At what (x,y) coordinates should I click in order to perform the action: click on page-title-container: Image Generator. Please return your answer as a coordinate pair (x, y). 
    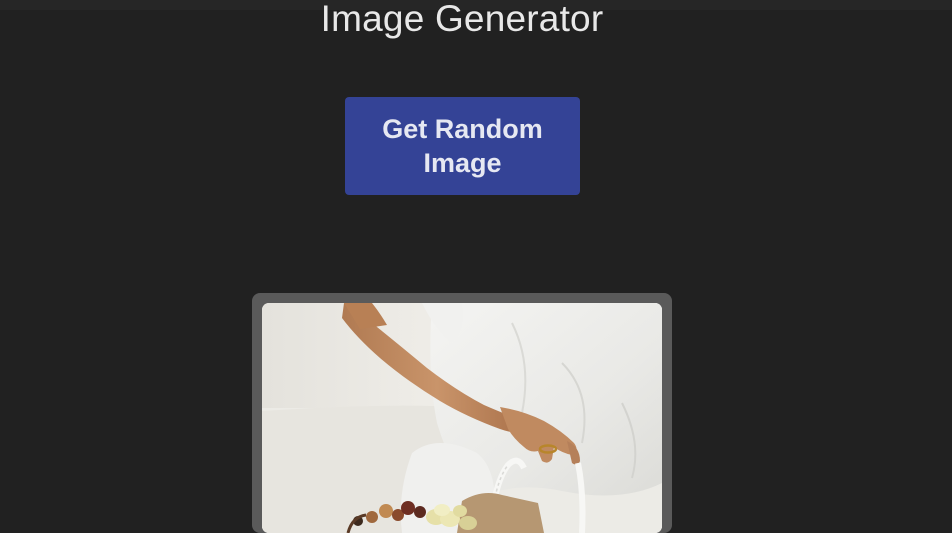
    Looking at the image, I should click on (476, 20).